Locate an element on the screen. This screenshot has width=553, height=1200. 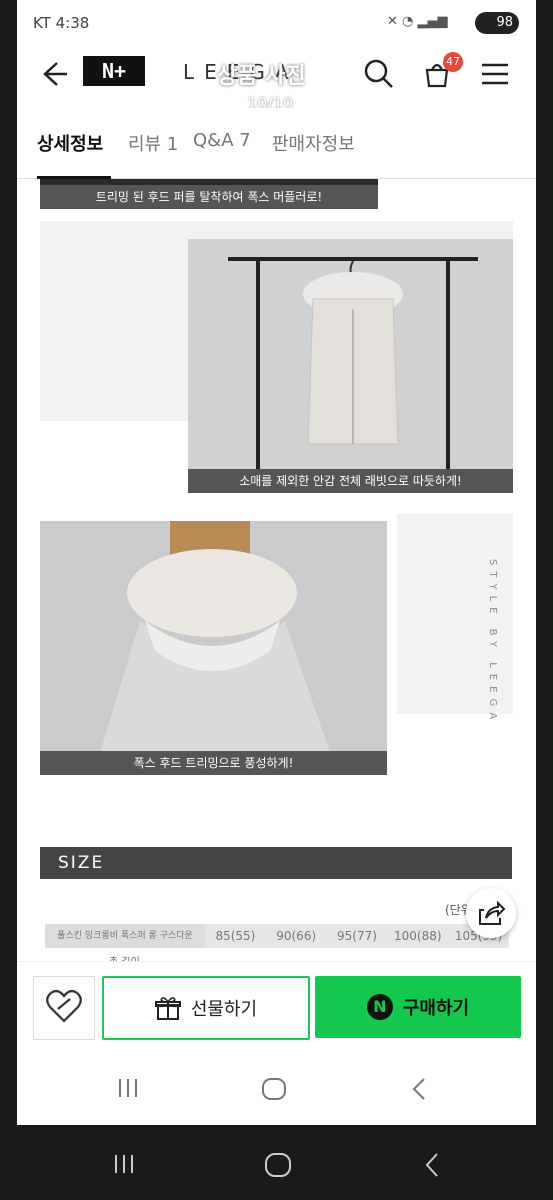
gift-button-label: 선물하기 is located at coordinates (224, 1009).